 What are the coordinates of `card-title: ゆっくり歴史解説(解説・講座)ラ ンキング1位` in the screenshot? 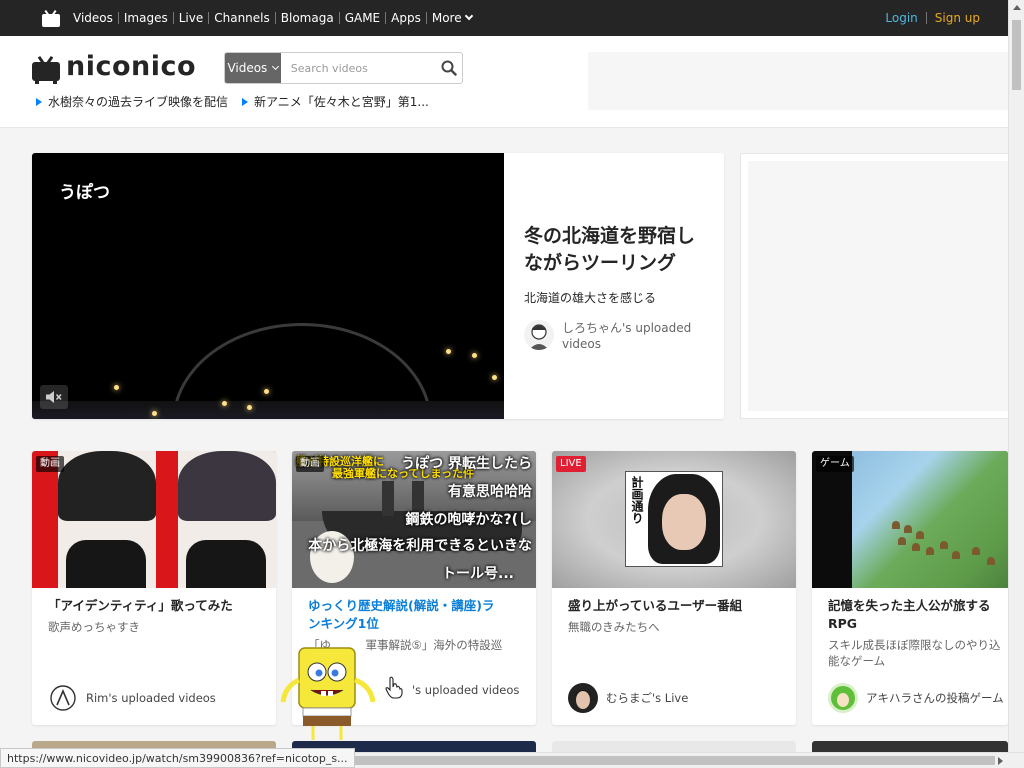 It's located at (420, 615).